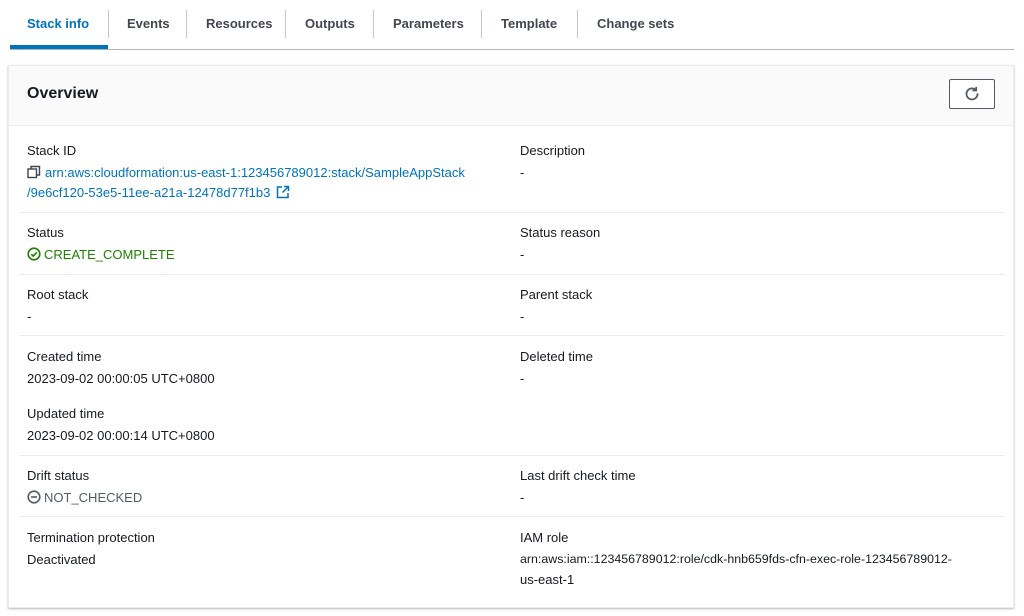 The height and width of the screenshot is (616, 1024). I want to click on stack-id-value-line2: /9e6cf120-53e5-11ee-a21a-12478d77f1b3, so click(148, 192).